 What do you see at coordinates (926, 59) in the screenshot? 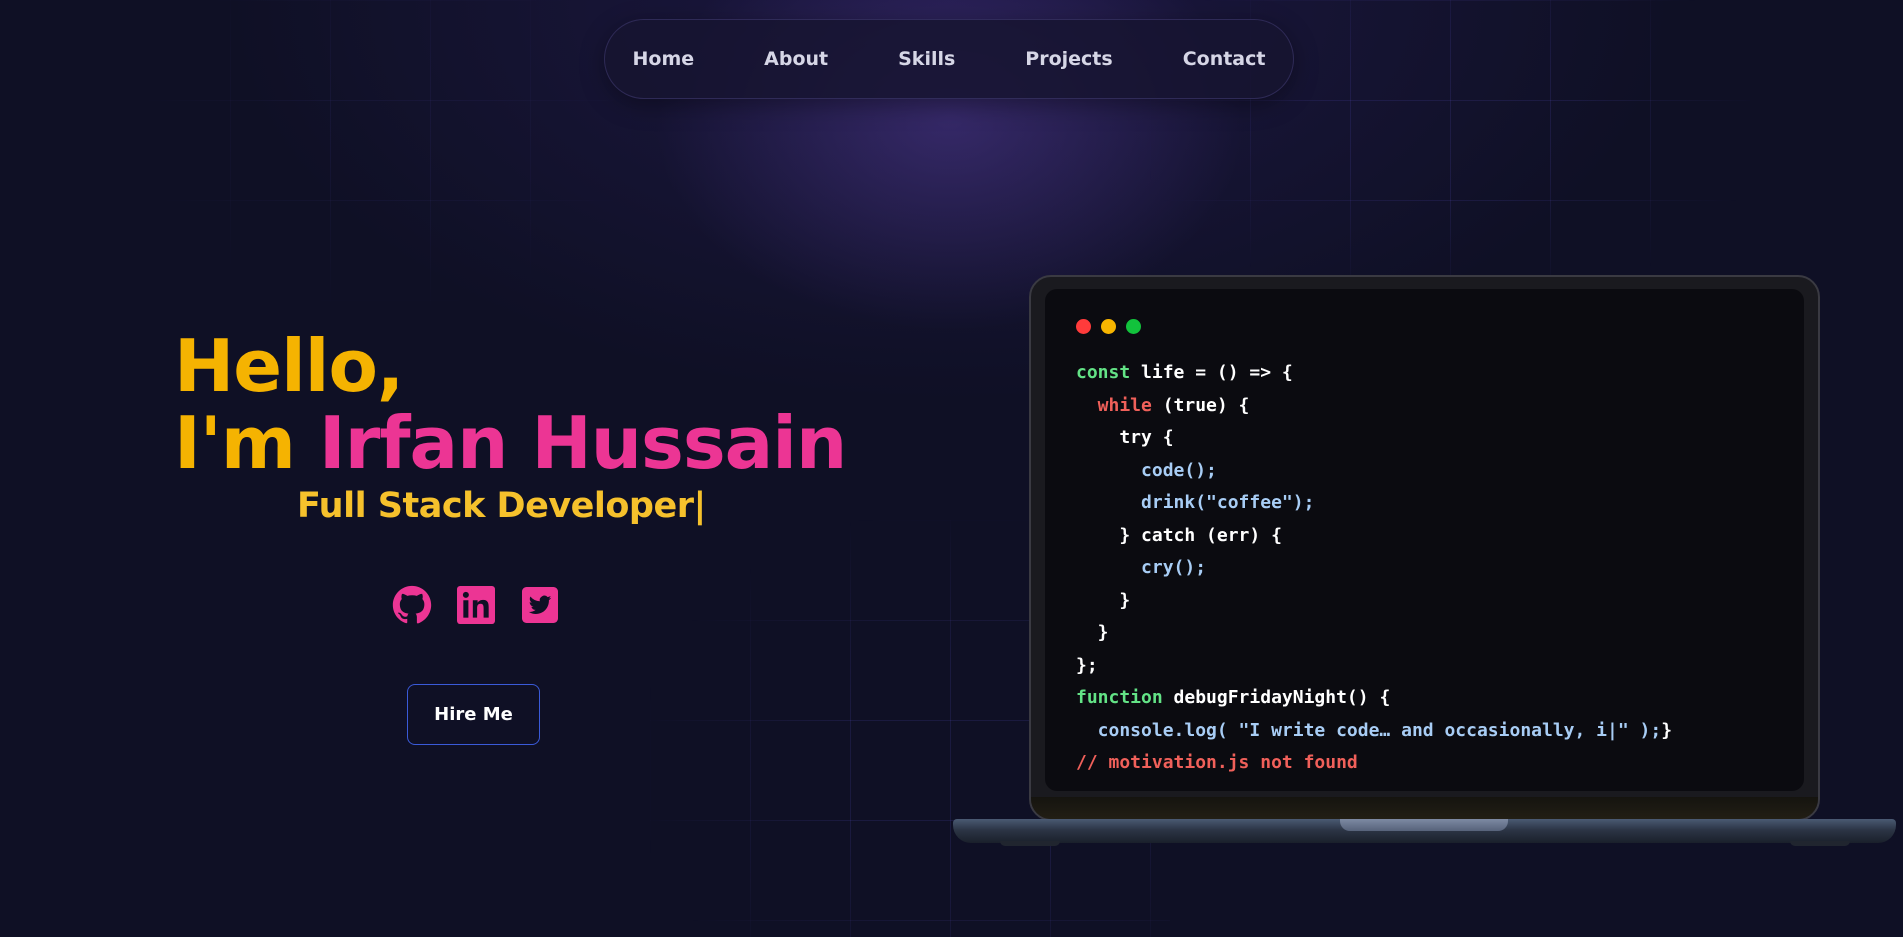
I see `nav-skills: Skills` at bounding box center [926, 59].